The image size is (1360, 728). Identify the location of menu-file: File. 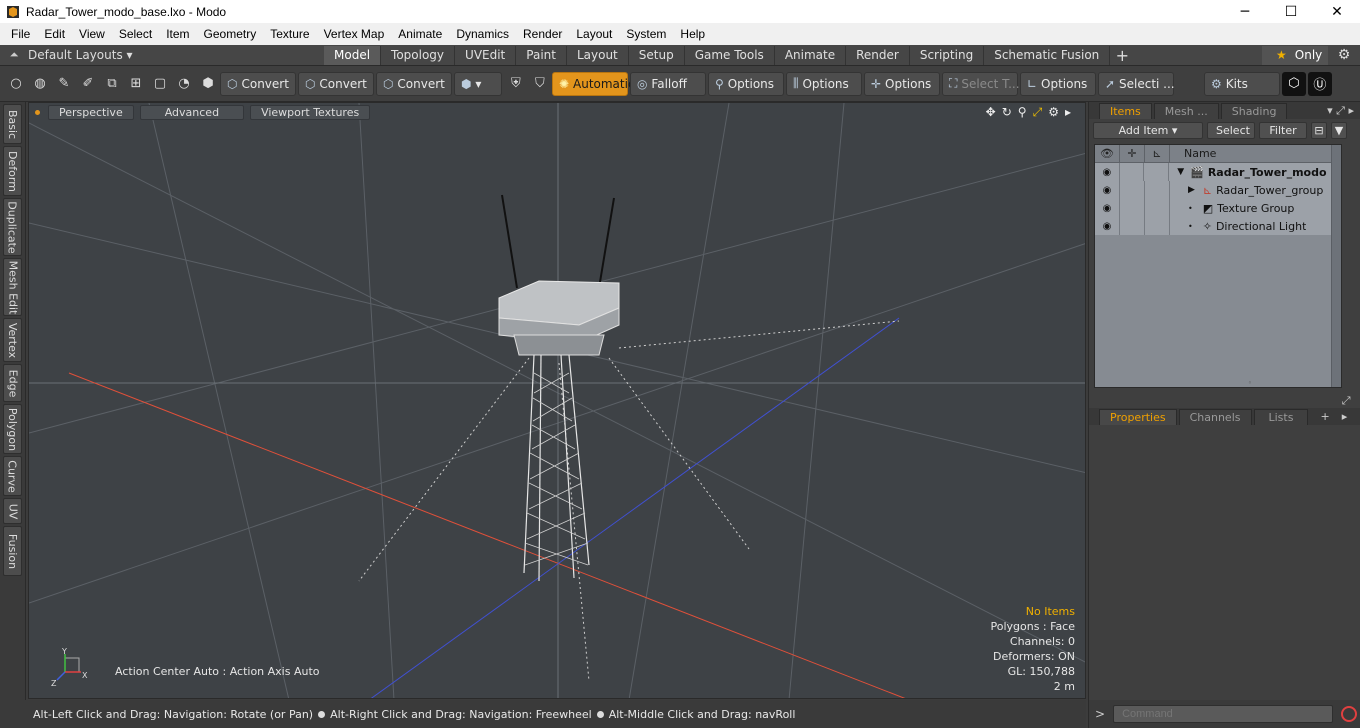
(20, 34).